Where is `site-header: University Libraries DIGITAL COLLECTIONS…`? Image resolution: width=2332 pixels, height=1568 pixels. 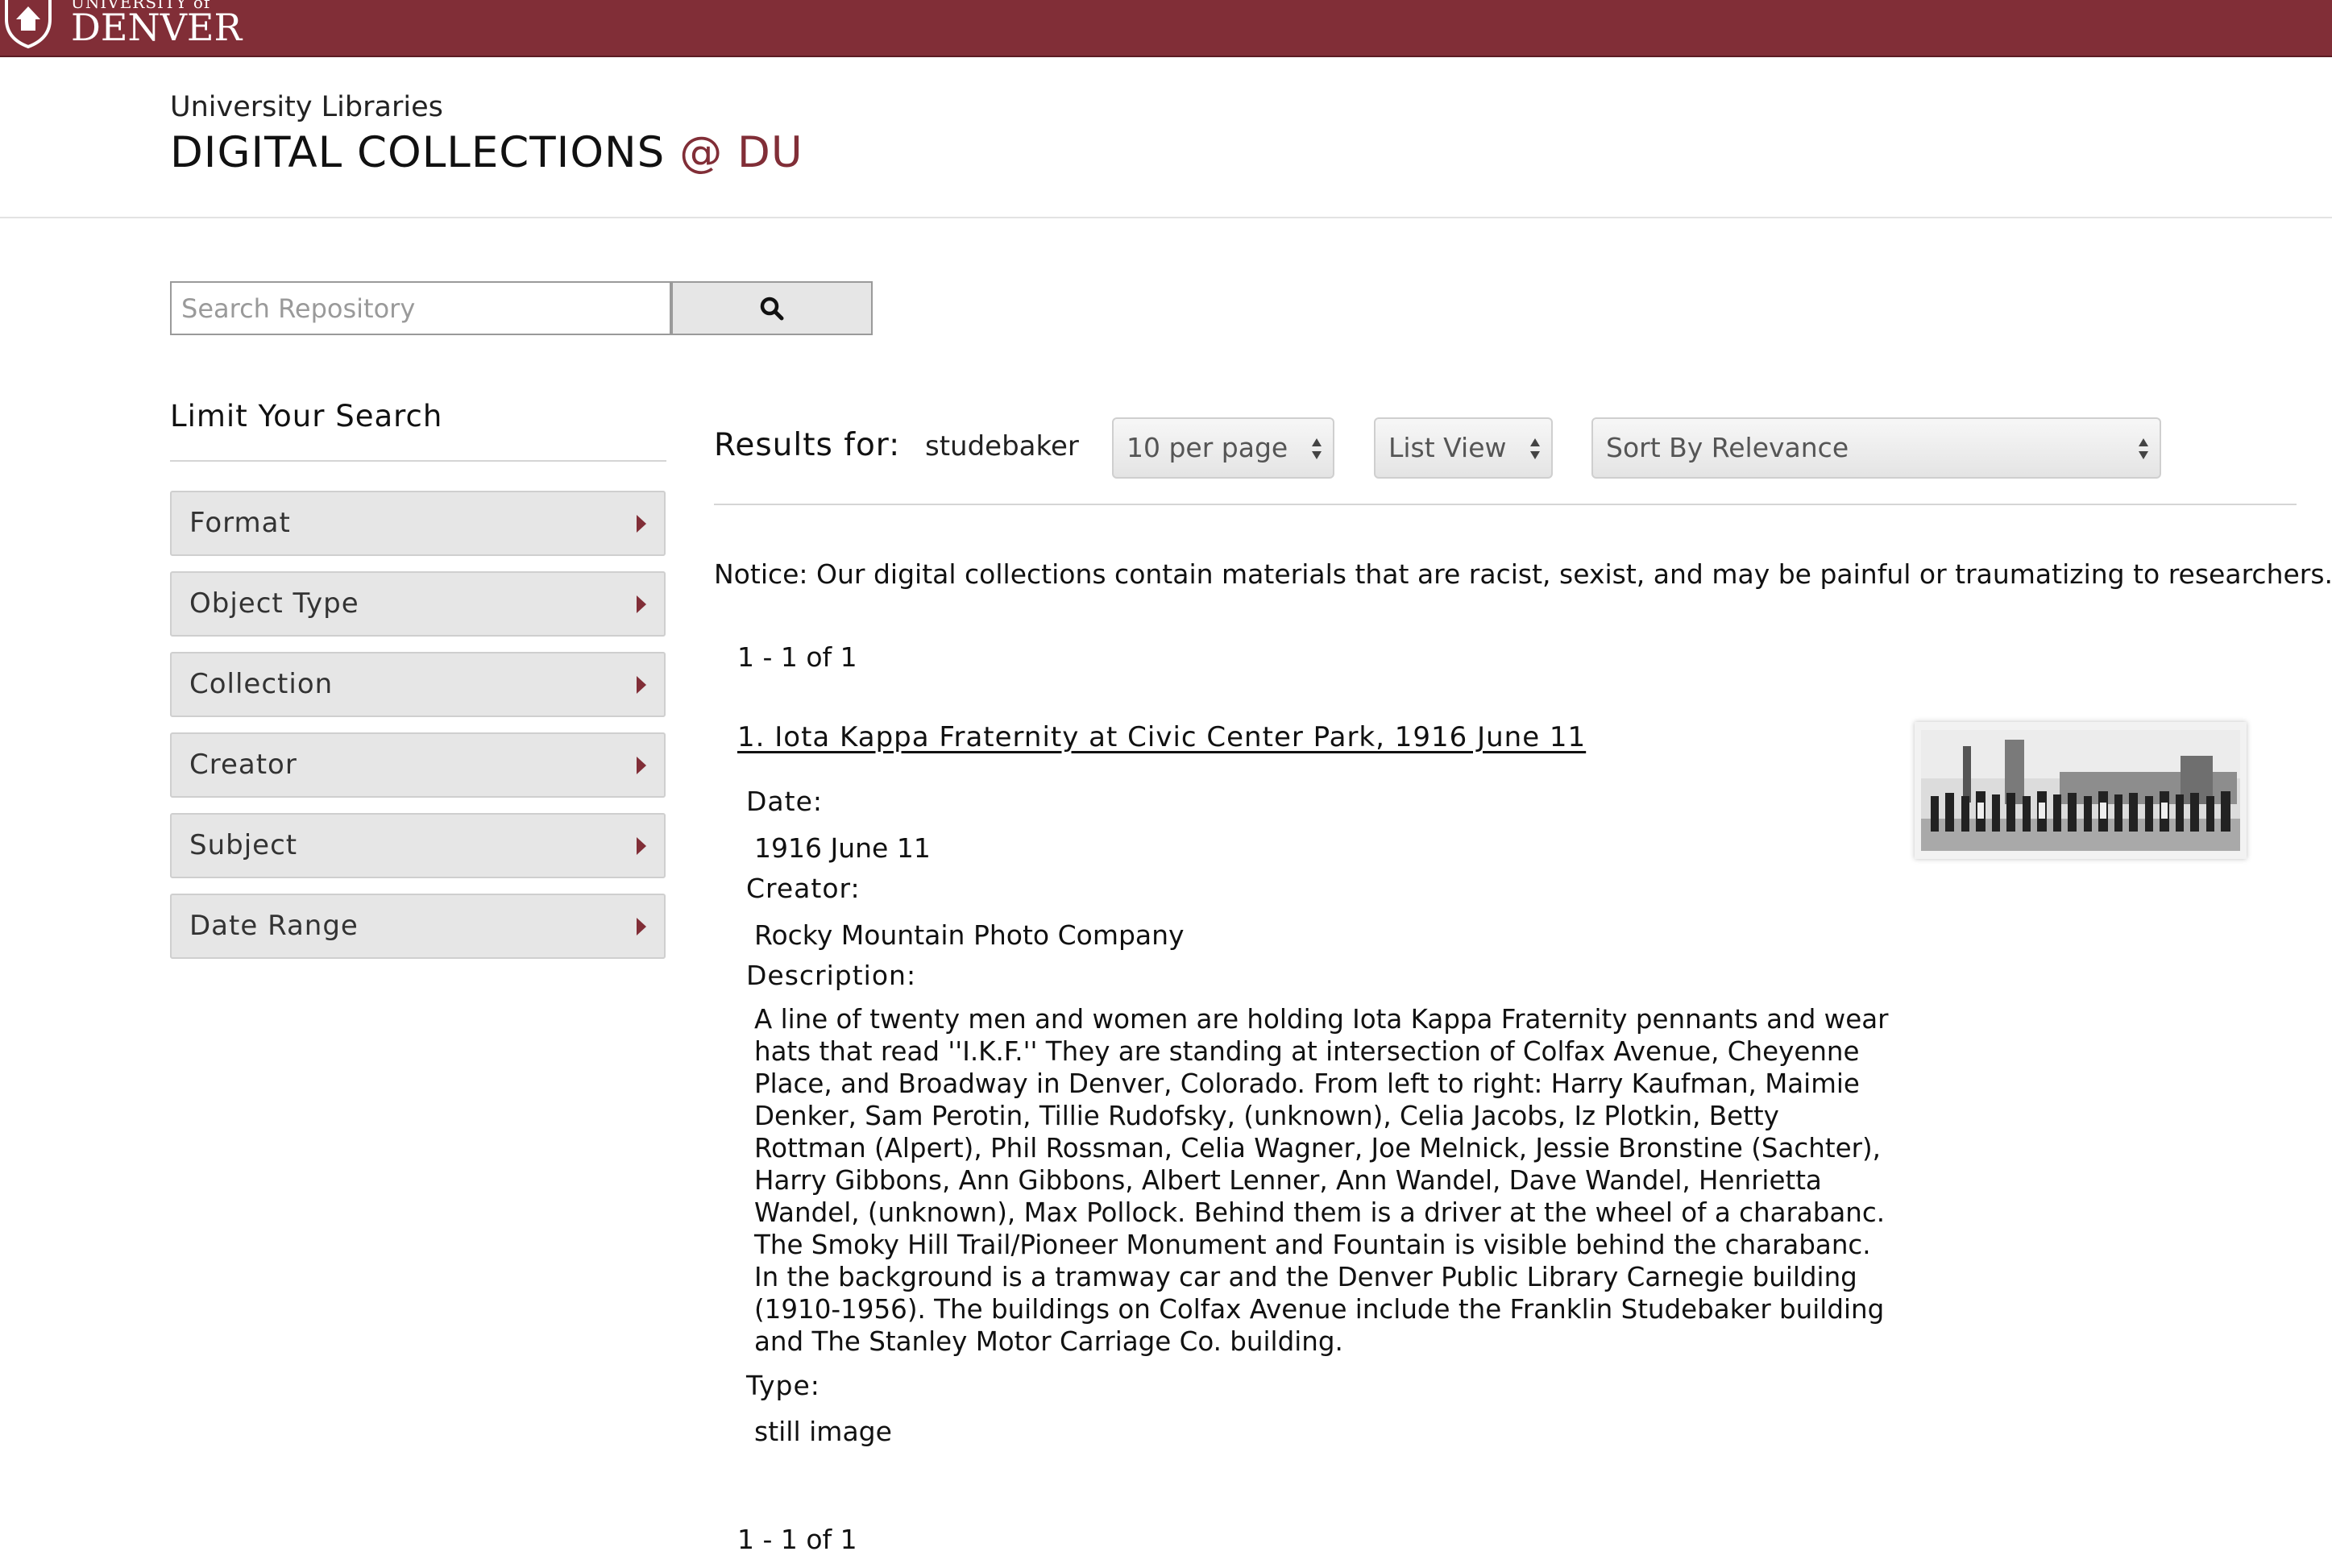 site-header: University Libraries DIGITAL COLLECTIONS… is located at coordinates (1166, 137).